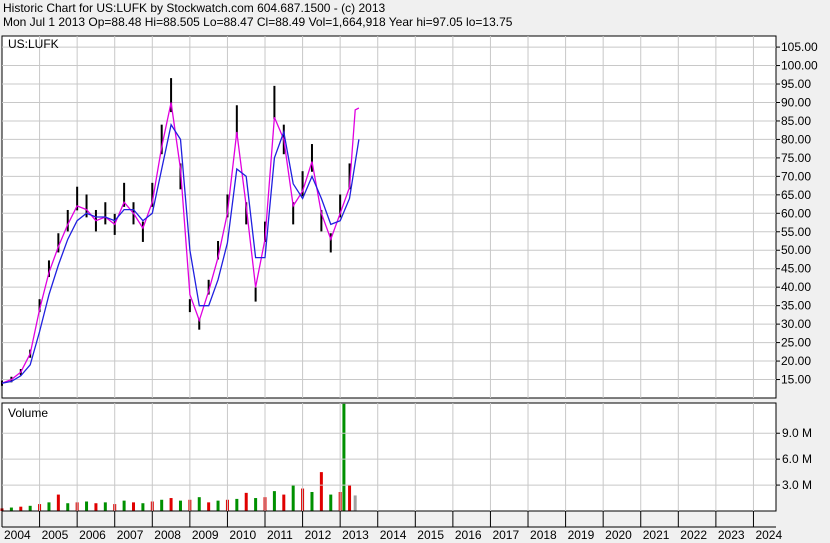 The width and height of the screenshot is (830, 543). Describe the element at coordinates (796, 324) in the screenshot. I see `price-tick-label: 30.00` at that location.